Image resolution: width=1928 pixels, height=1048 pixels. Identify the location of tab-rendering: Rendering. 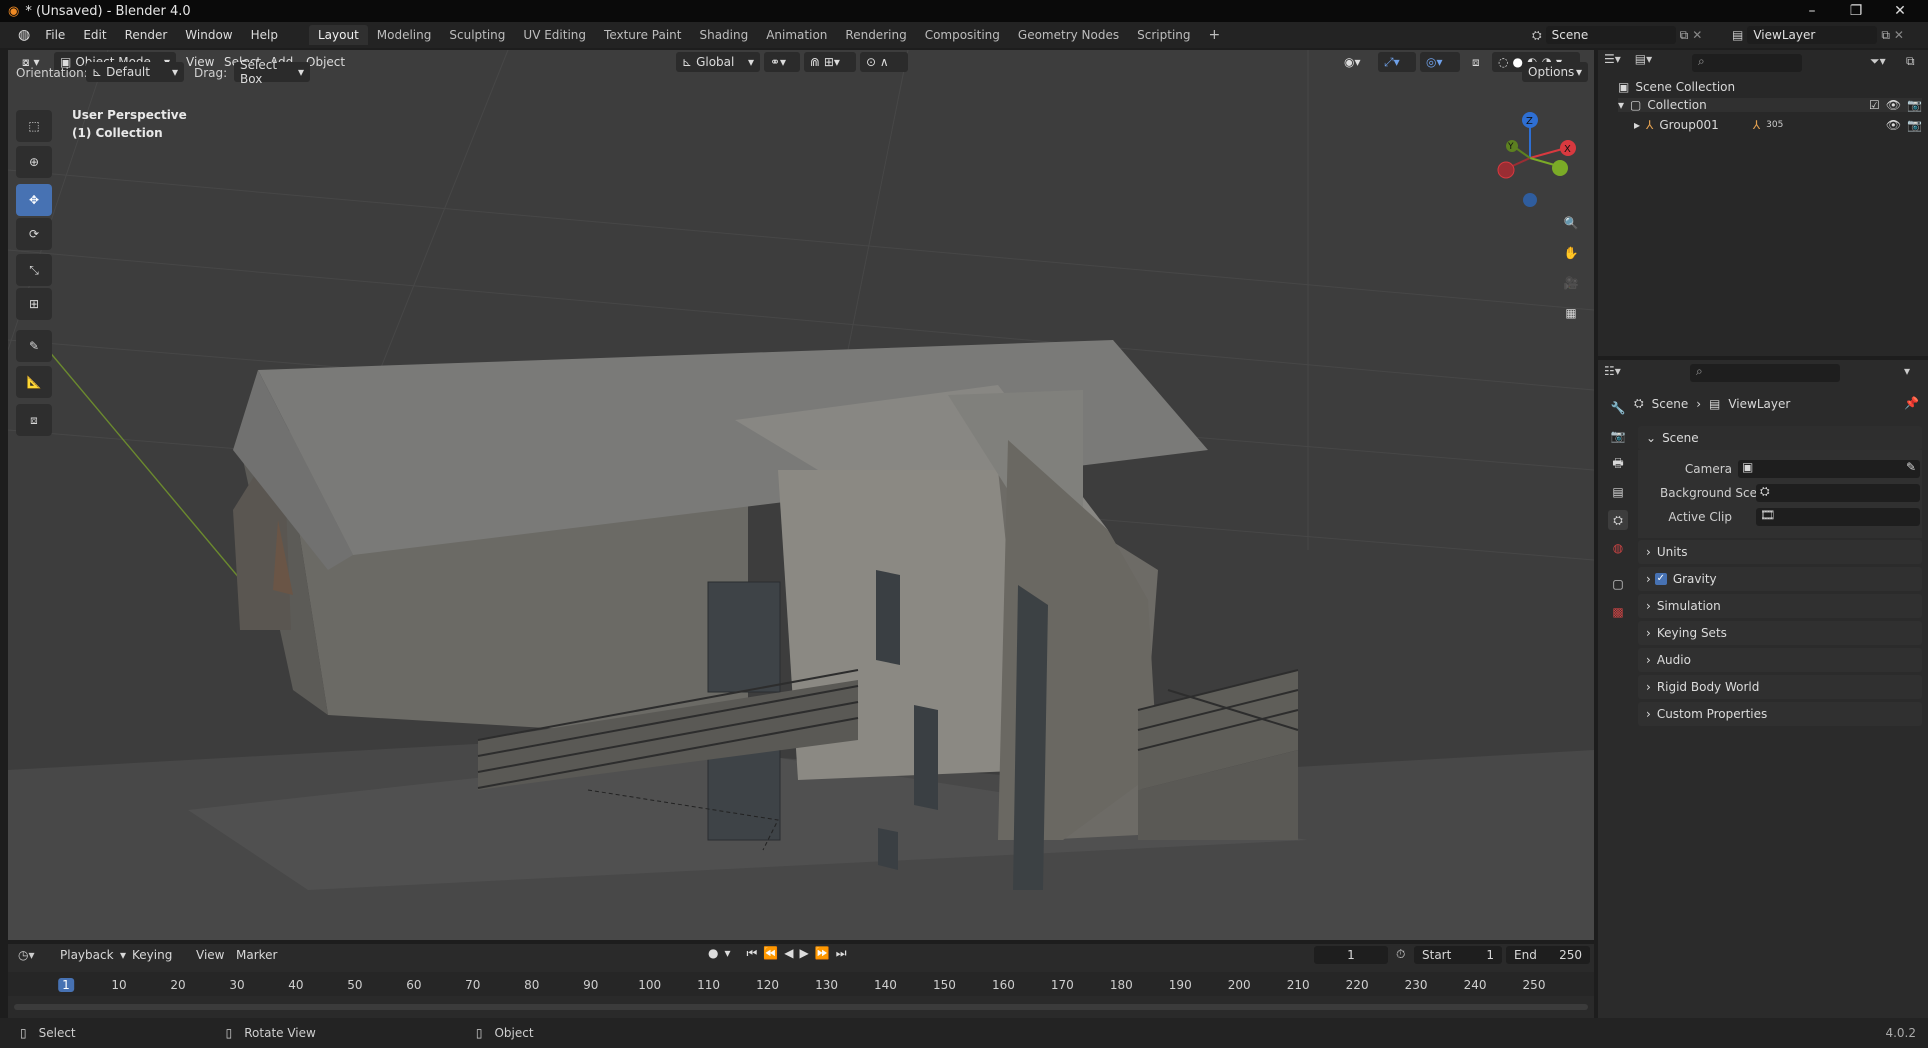
(875, 35).